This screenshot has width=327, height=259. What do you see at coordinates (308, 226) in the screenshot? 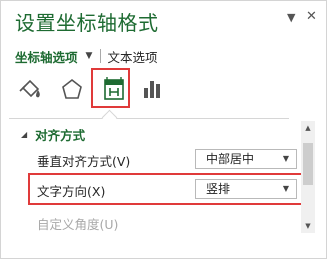
I see `scroll-down-icon: ▼` at bounding box center [308, 226].